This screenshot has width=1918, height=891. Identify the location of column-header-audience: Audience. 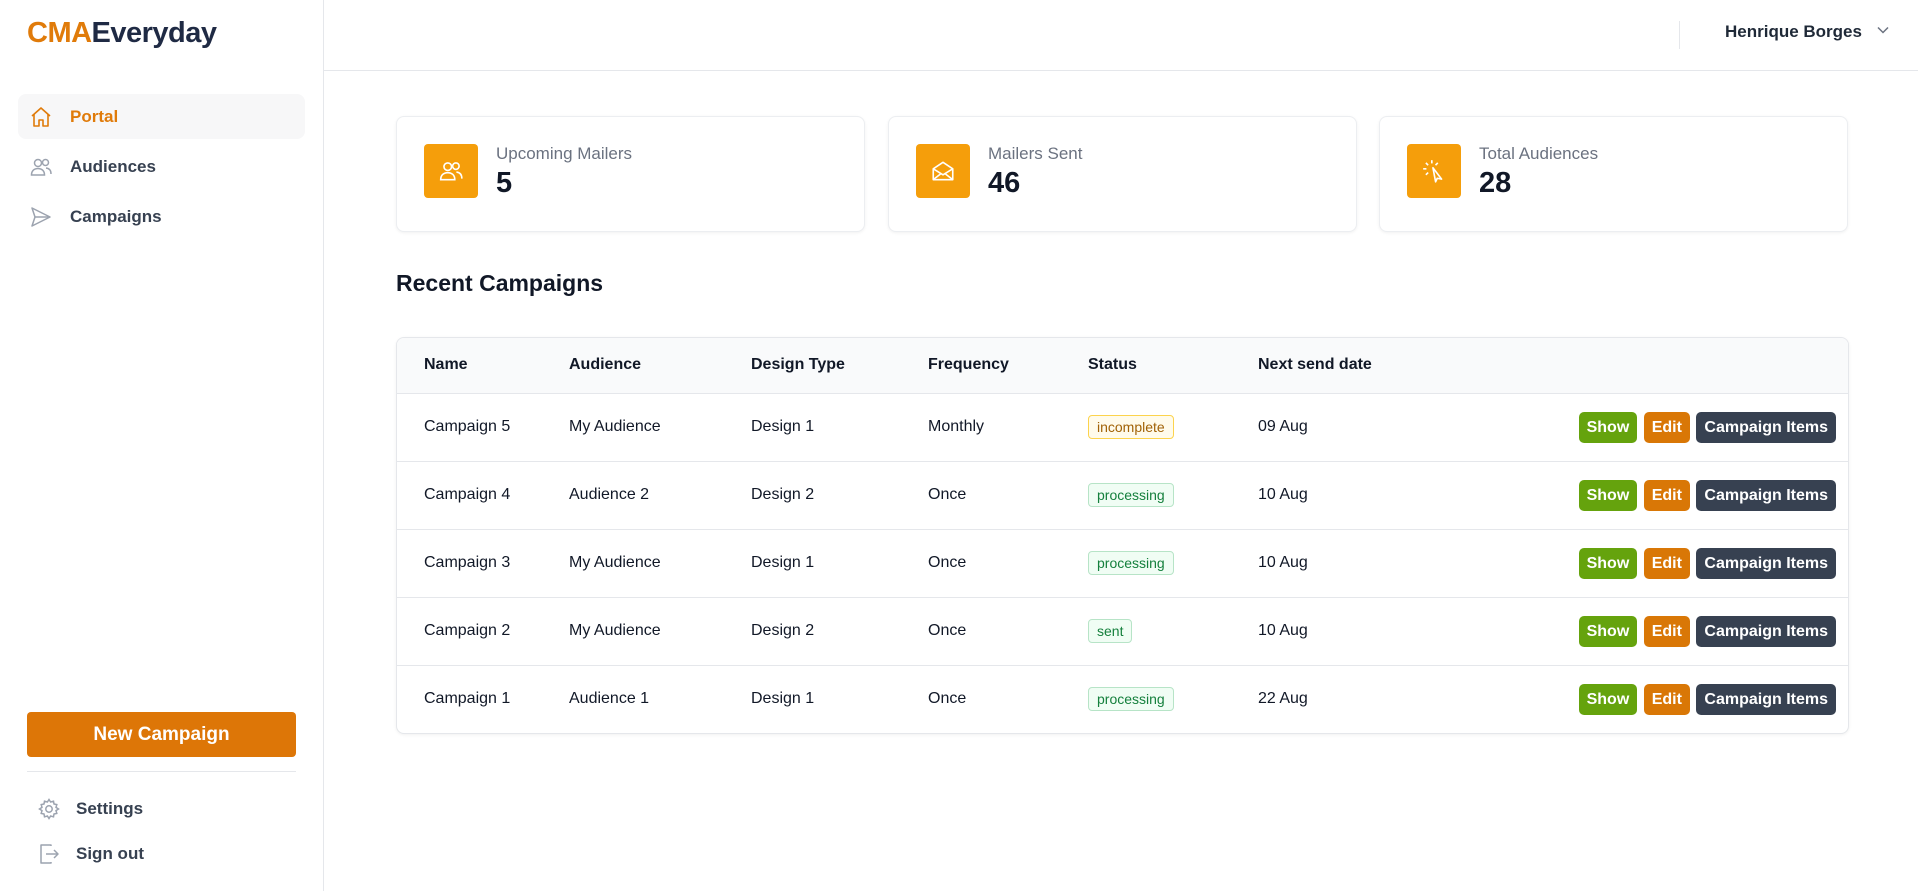
(660, 366).